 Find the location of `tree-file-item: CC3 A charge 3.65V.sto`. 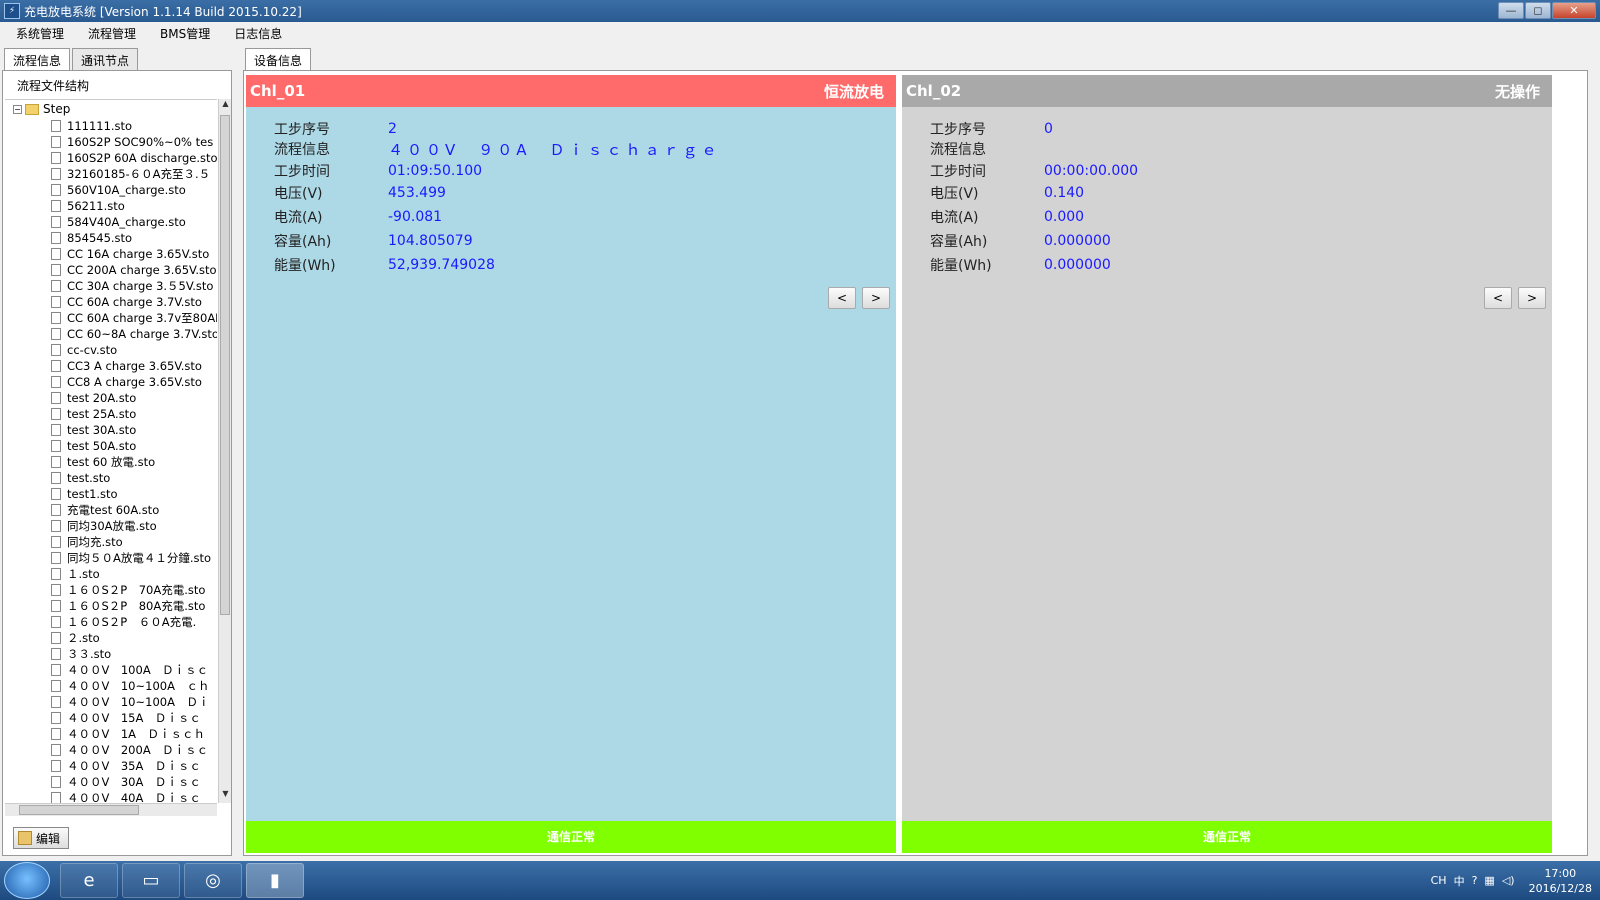

tree-file-item: CC3 A charge 3.65V.sto is located at coordinates (134, 366).